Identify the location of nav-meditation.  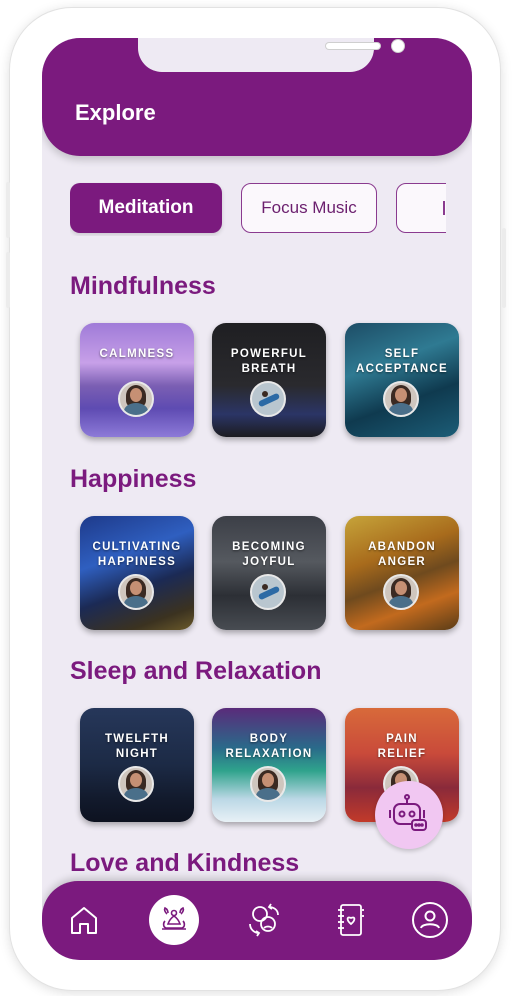
(174, 920).